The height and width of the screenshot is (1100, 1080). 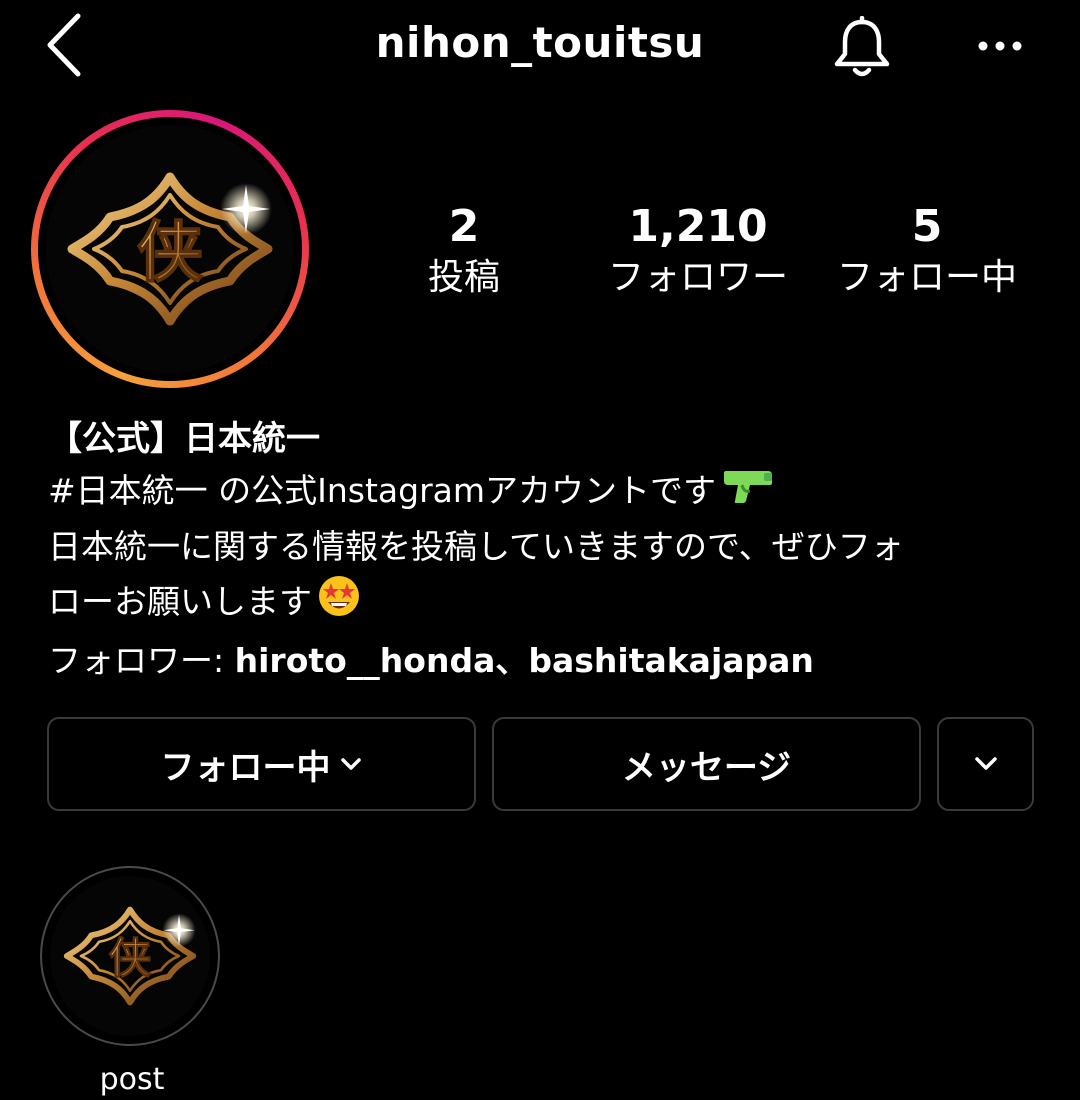 I want to click on bio-line-1: #日本統一 の公式Instagramアカウントです, so click(x=548, y=492).